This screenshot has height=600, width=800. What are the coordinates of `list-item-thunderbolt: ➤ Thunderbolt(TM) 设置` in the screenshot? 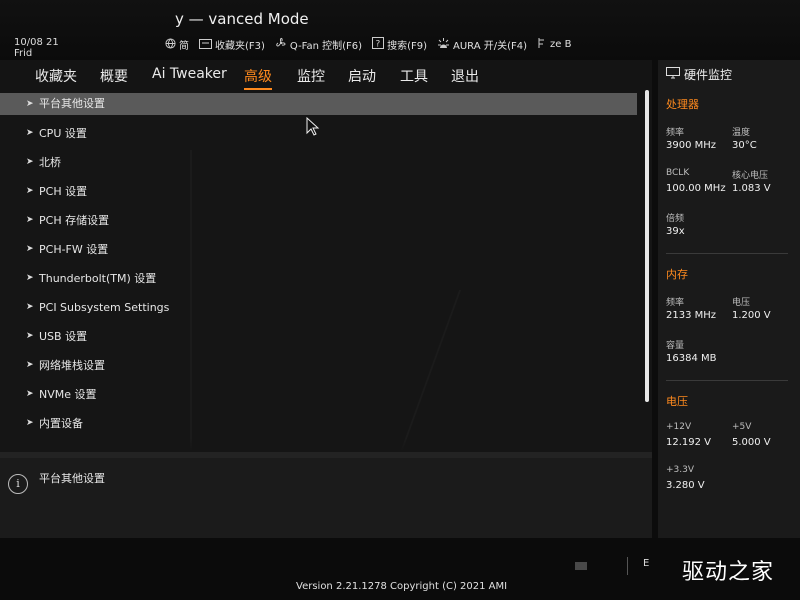 It's located at (320, 281).